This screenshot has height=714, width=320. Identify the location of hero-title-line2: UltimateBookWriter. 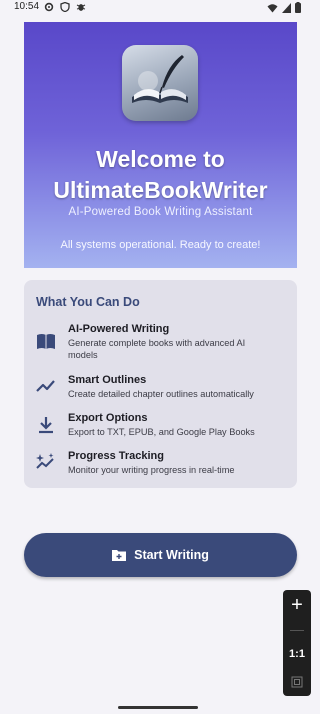
(160, 190).